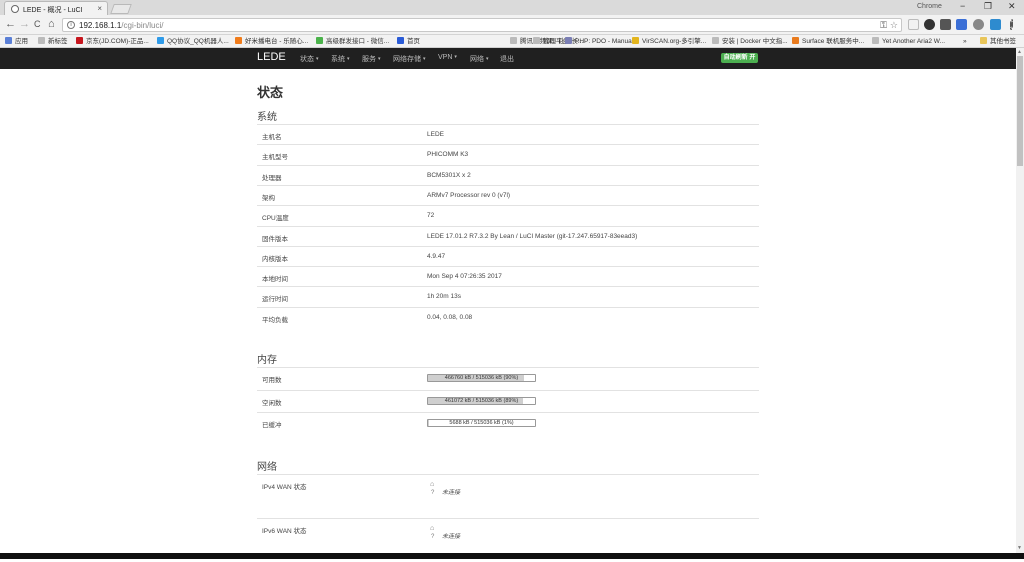 Image resolution: width=1024 pixels, height=562 pixels. Describe the element at coordinates (599, 41) in the screenshot. I see `bookmark-item: PHP: PDO - Manual` at that location.